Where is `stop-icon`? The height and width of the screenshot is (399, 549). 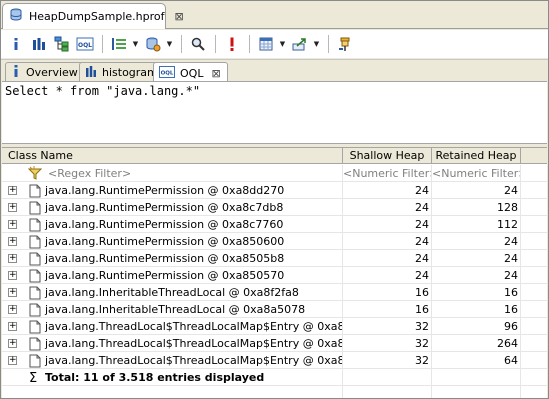
stop-icon is located at coordinates (232, 44).